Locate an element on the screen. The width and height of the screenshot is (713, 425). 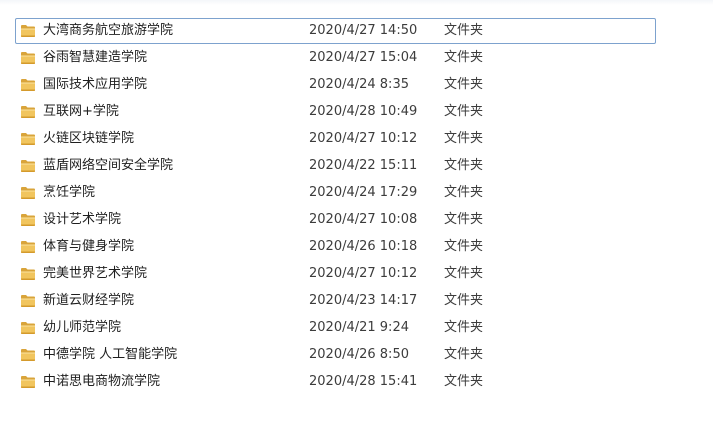
file-row: 互联网+学院 2020/4/28 10:49 文件夹 is located at coordinates (335, 112).